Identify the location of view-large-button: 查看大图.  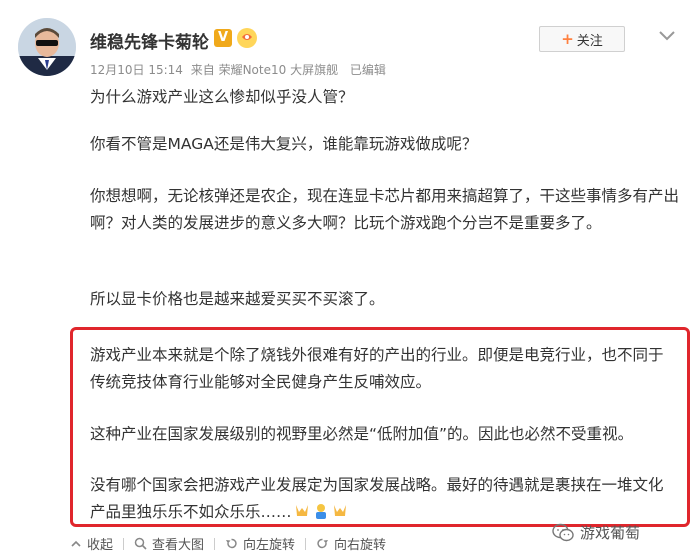
(169, 543).